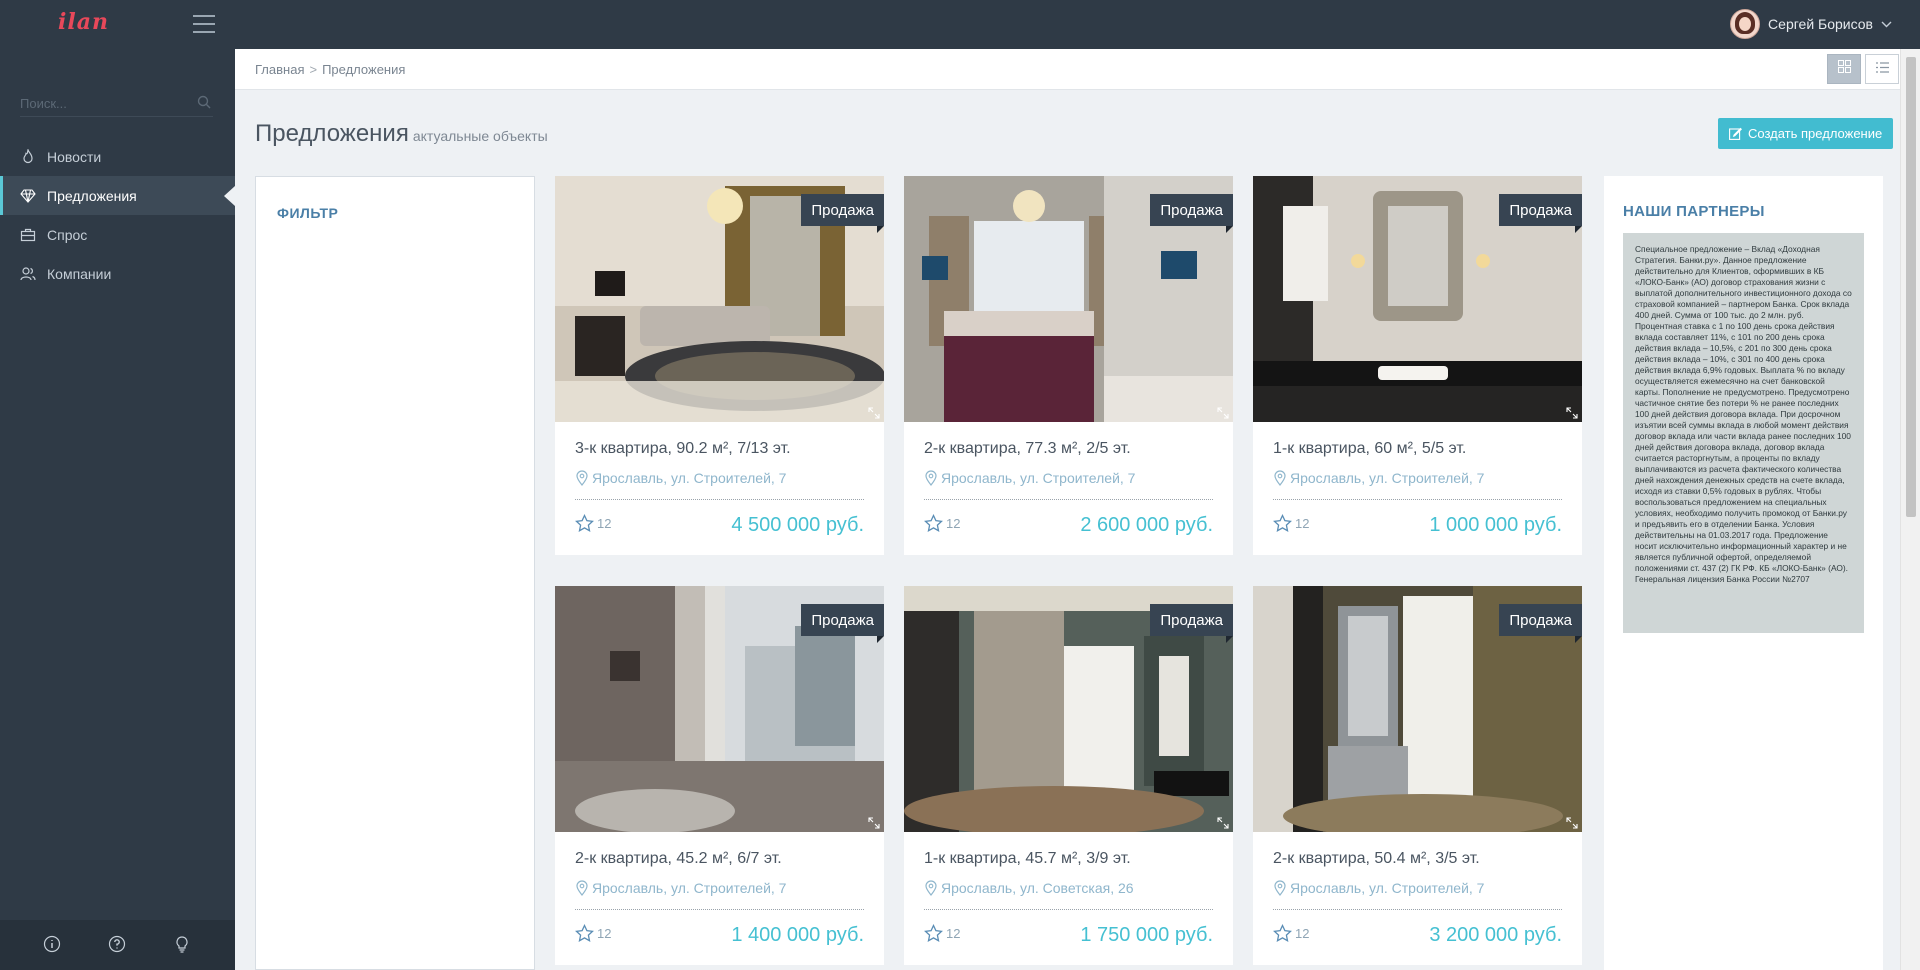 The image size is (1920, 970). Describe the element at coordinates (67, 234) in the screenshot. I see `sidebar-item-label: Спрос` at that location.